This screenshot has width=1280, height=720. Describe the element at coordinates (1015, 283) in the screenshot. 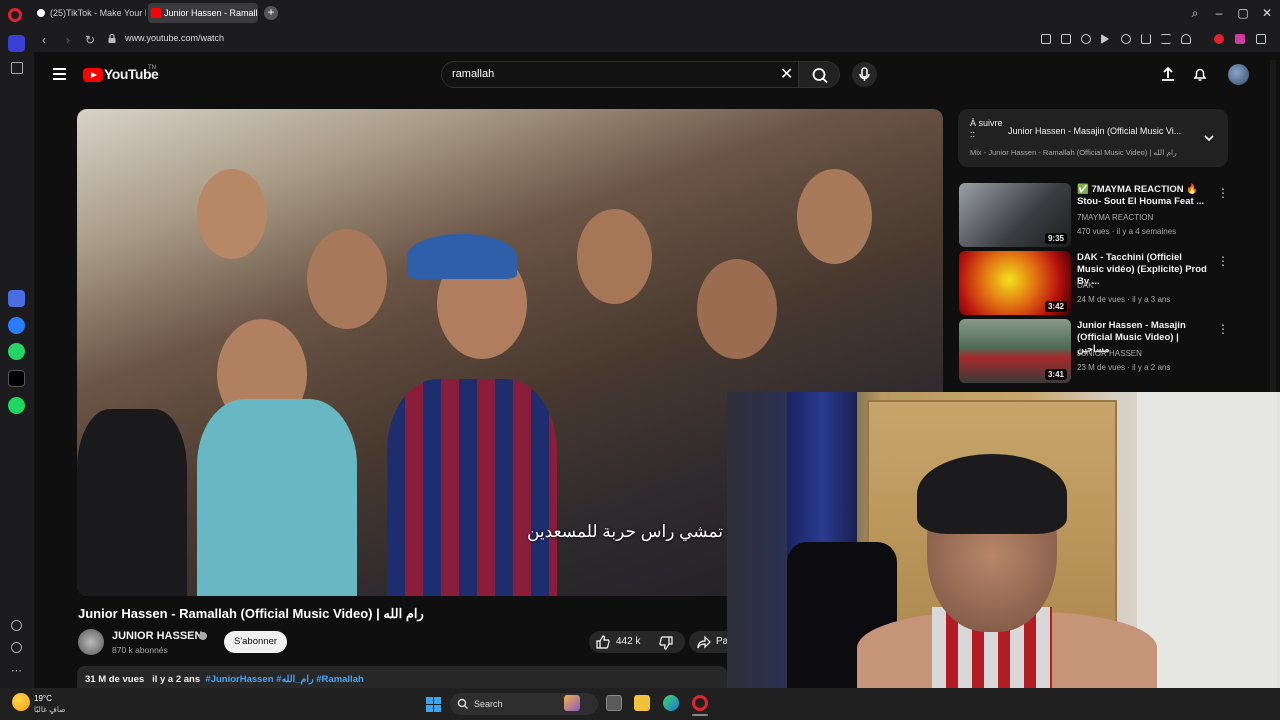

I see `recommendation-thumbnail: 3:42` at that location.